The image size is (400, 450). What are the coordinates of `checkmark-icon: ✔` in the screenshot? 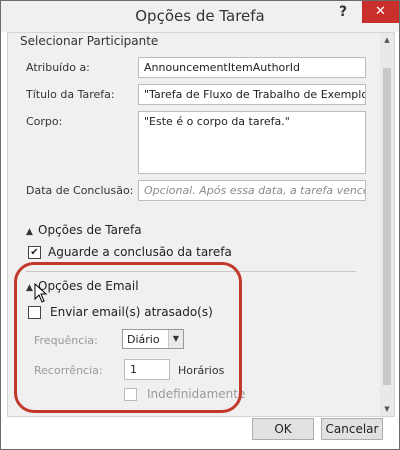 It's located at (34, 252).